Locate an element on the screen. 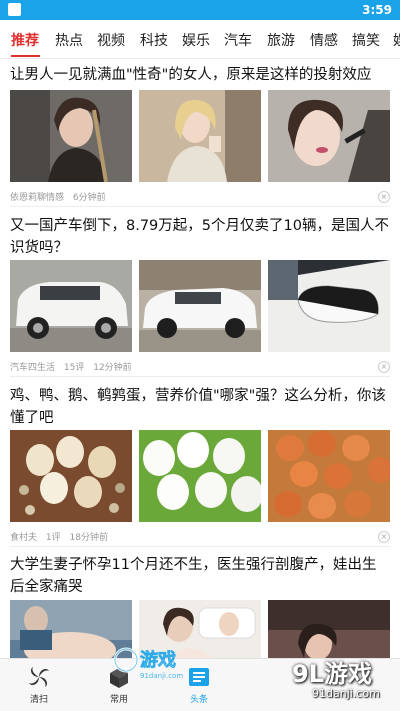 Image resolution: width=400 pixels, height=711 pixels. article-time: 6分钟前 is located at coordinates (89, 198).